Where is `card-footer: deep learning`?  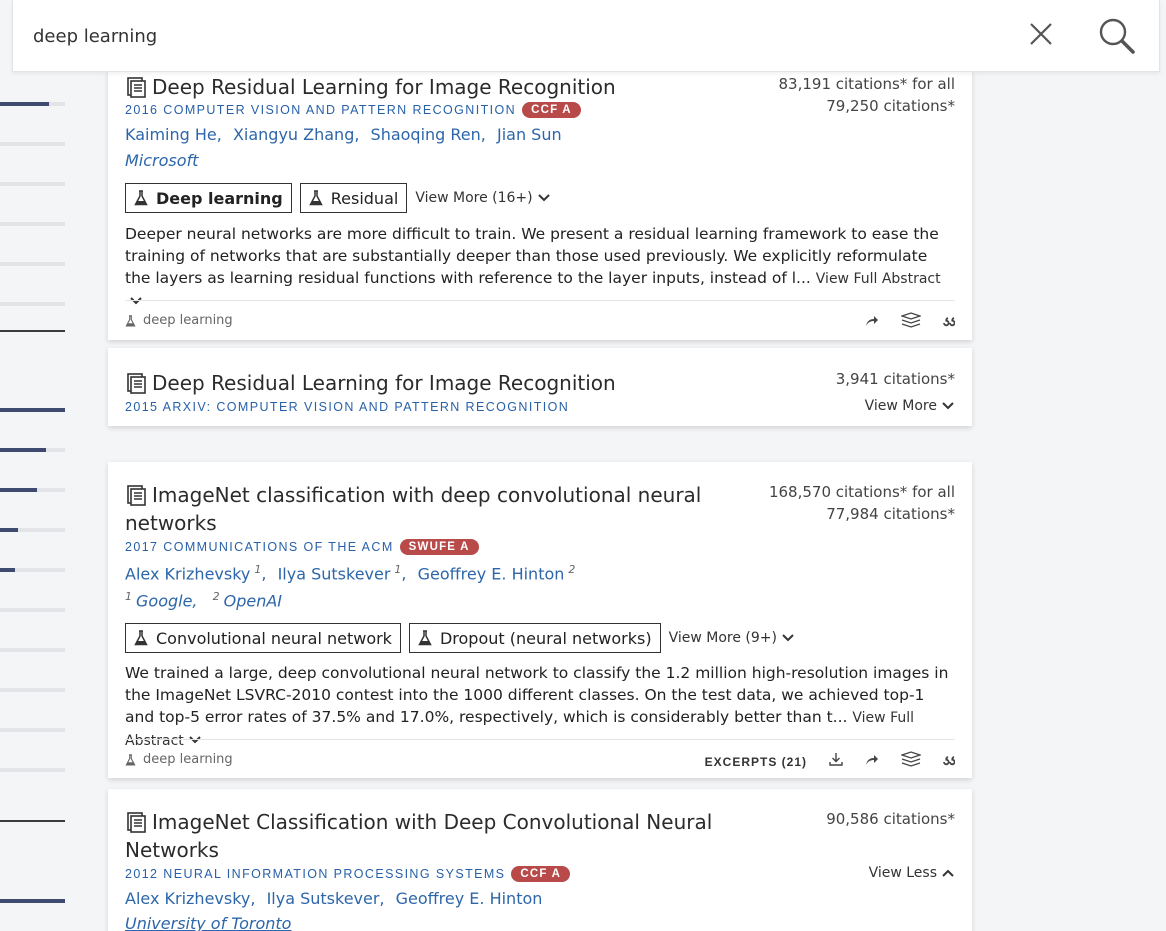
card-footer: deep learning is located at coordinates (540, 320).